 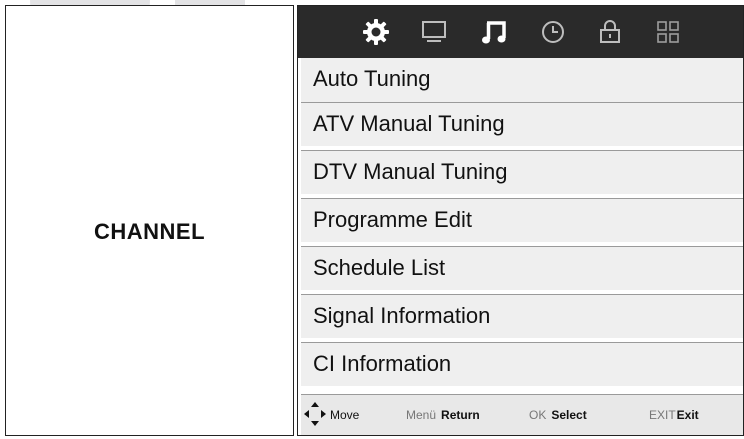 What do you see at coordinates (522, 268) in the screenshot?
I see `menu-item-schedule-list: Schedule List` at bounding box center [522, 268].